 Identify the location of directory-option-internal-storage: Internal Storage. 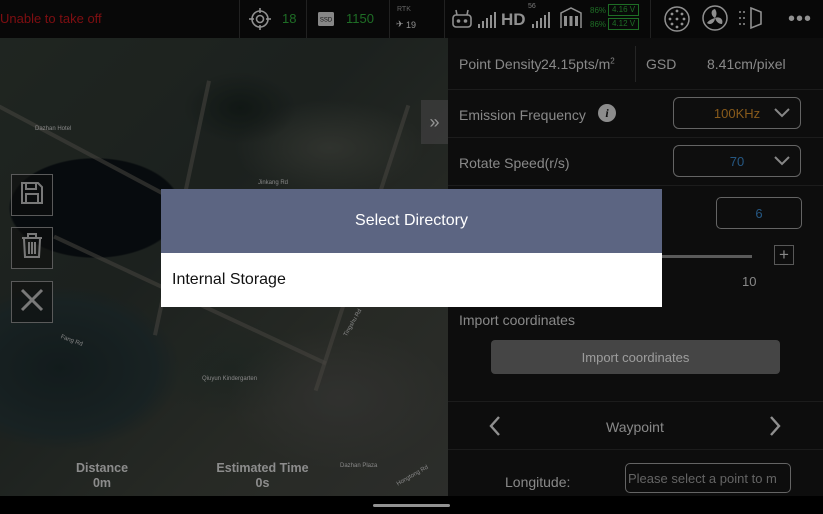
(411, 280).